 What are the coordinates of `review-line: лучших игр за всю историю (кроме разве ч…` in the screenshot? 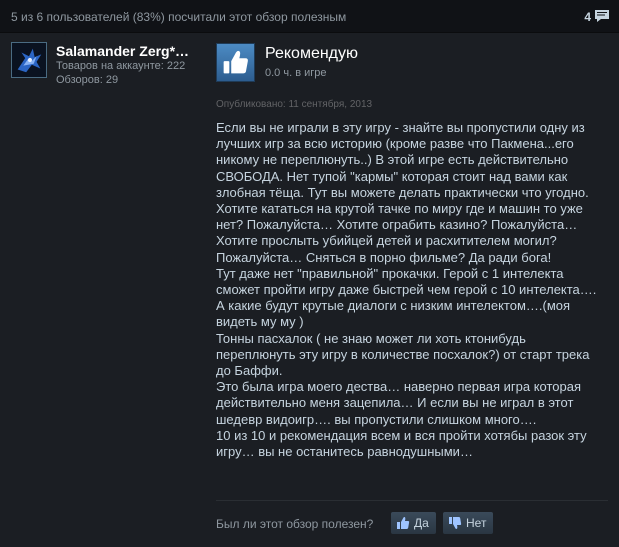 It's located at (395, 144).